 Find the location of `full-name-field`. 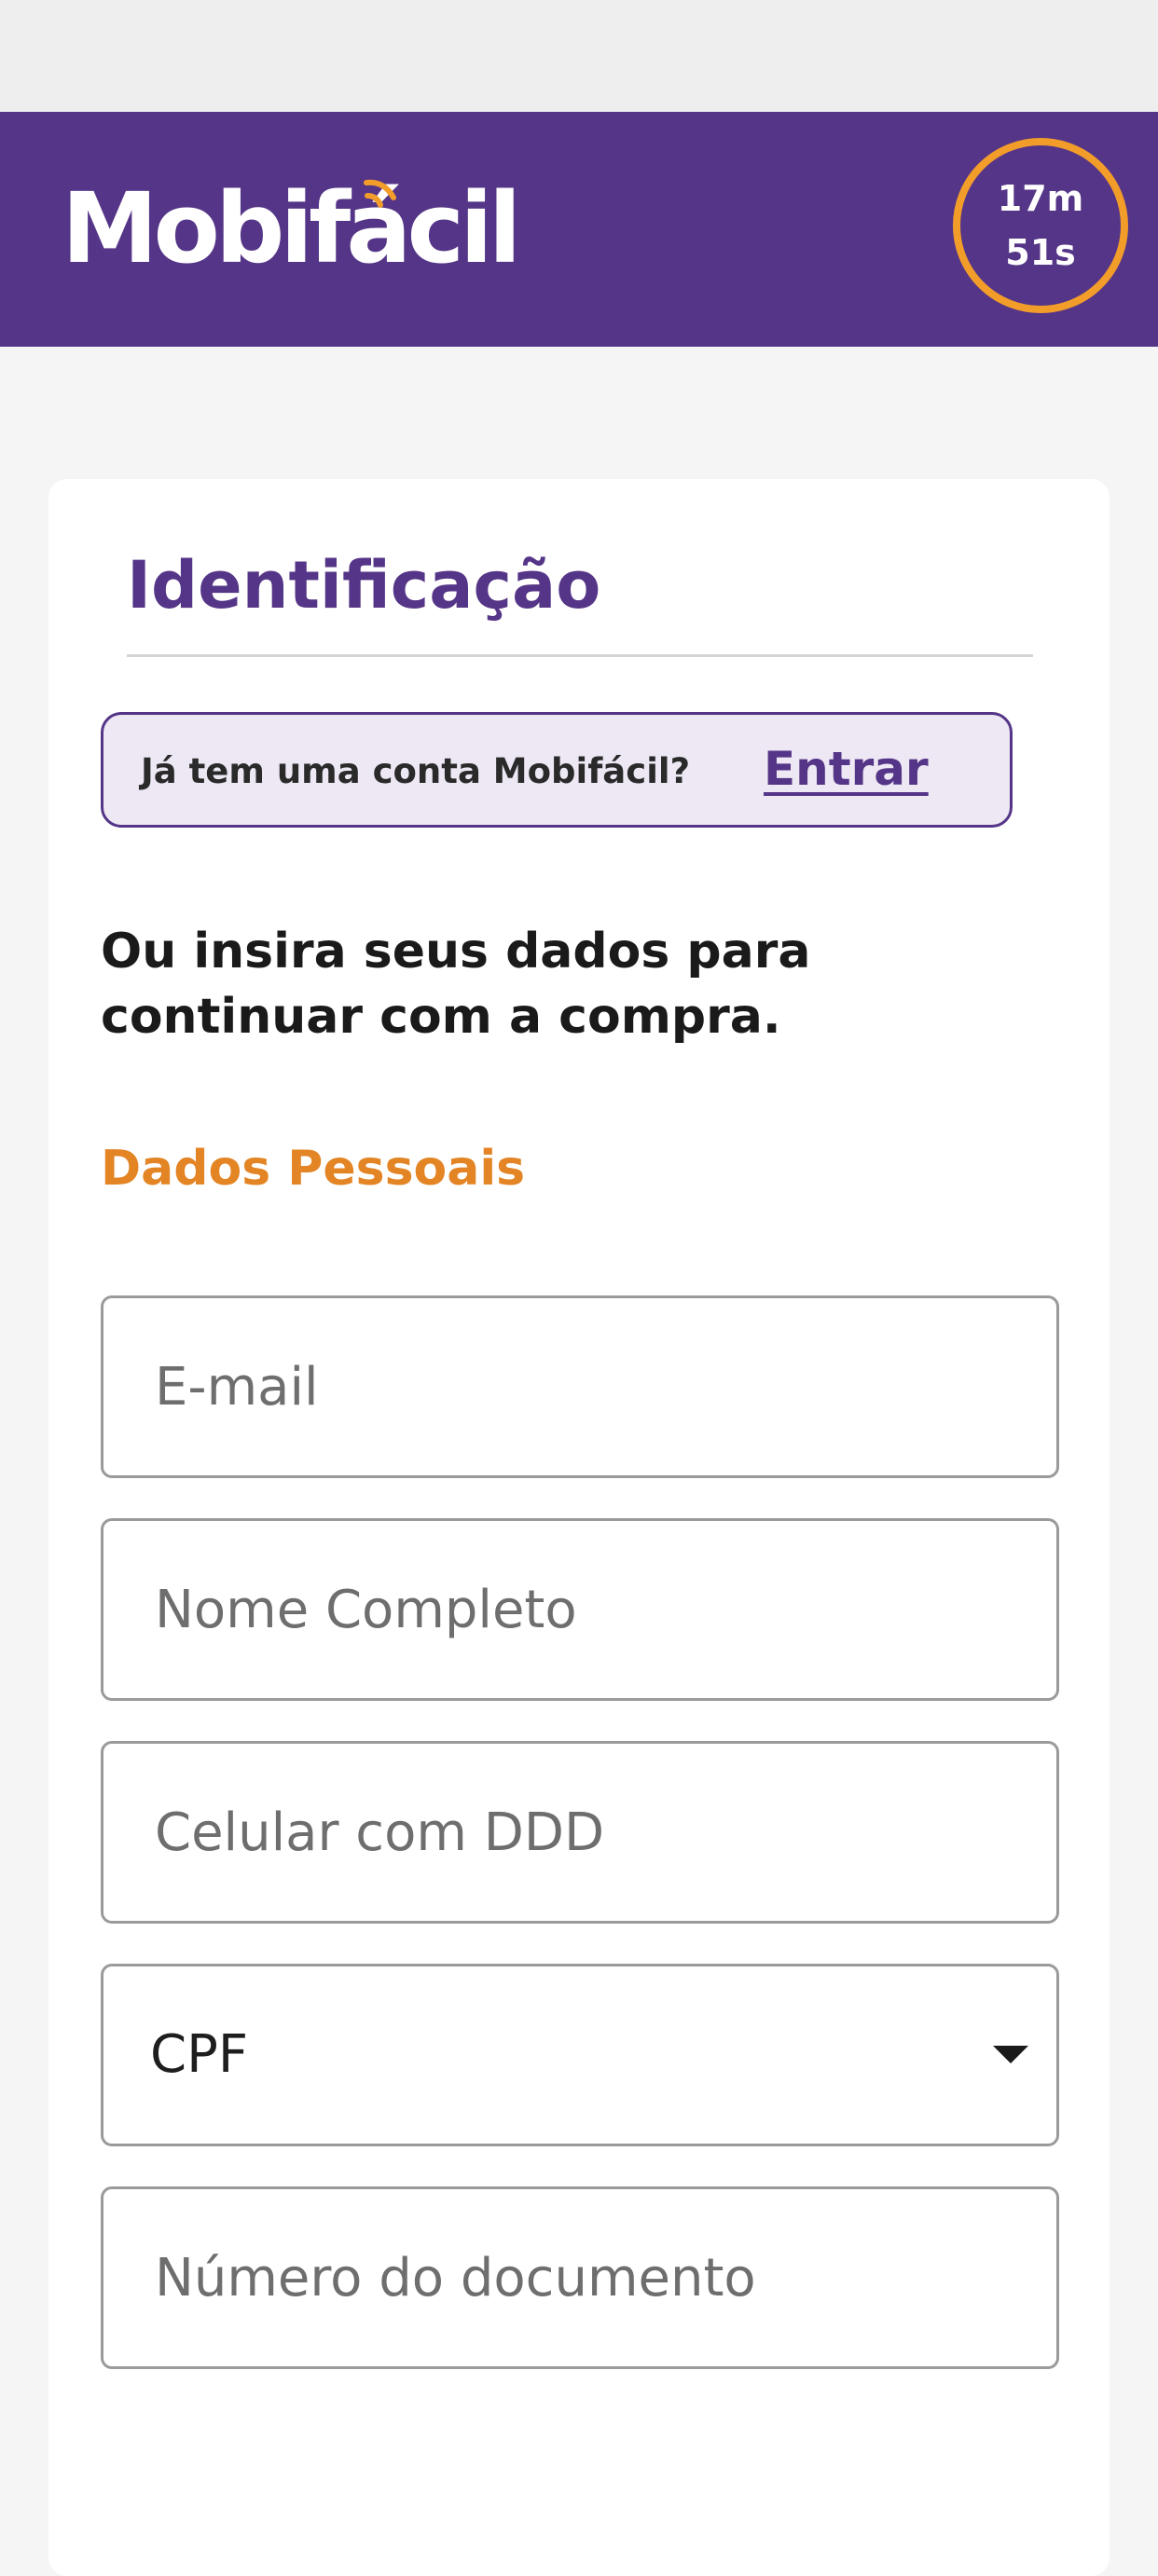

full-name-field is located at coordinates (580, 1609).